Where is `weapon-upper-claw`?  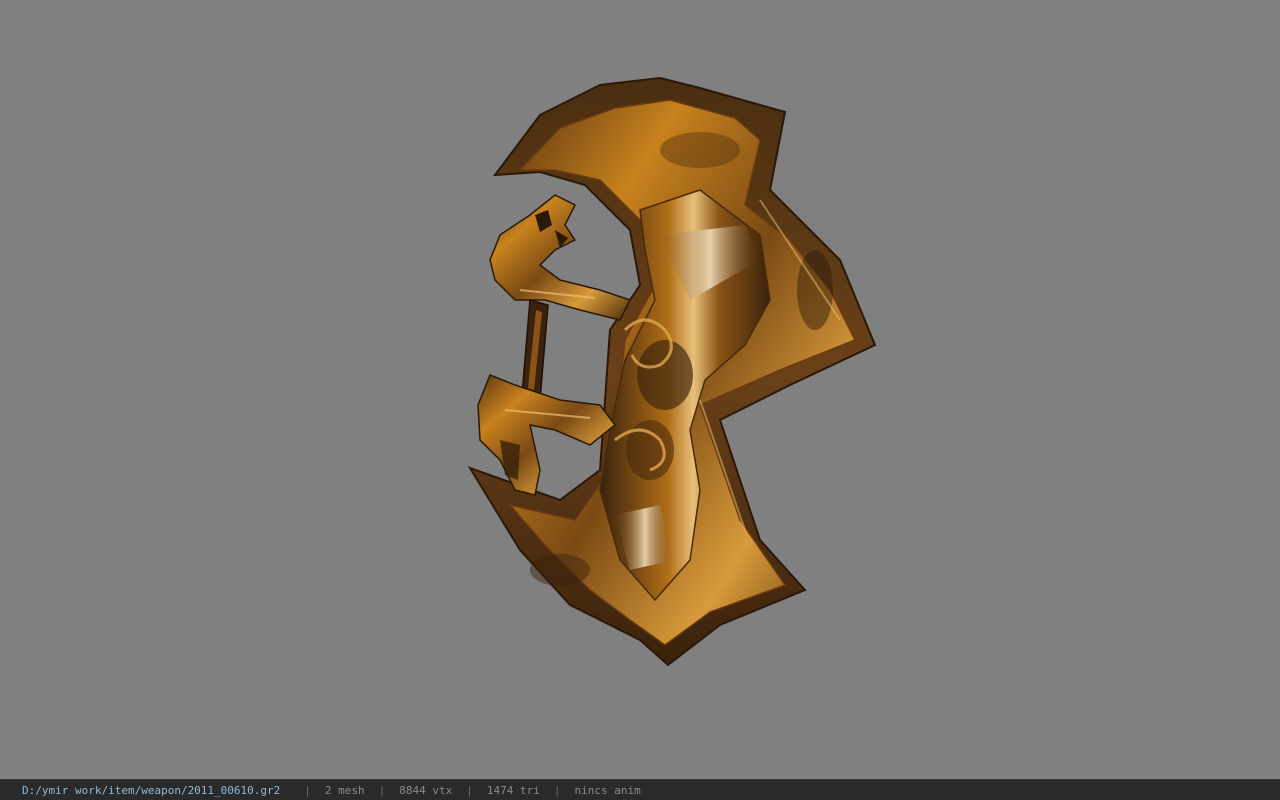 weapon-upper-claw is located at coordinates (560, 257).